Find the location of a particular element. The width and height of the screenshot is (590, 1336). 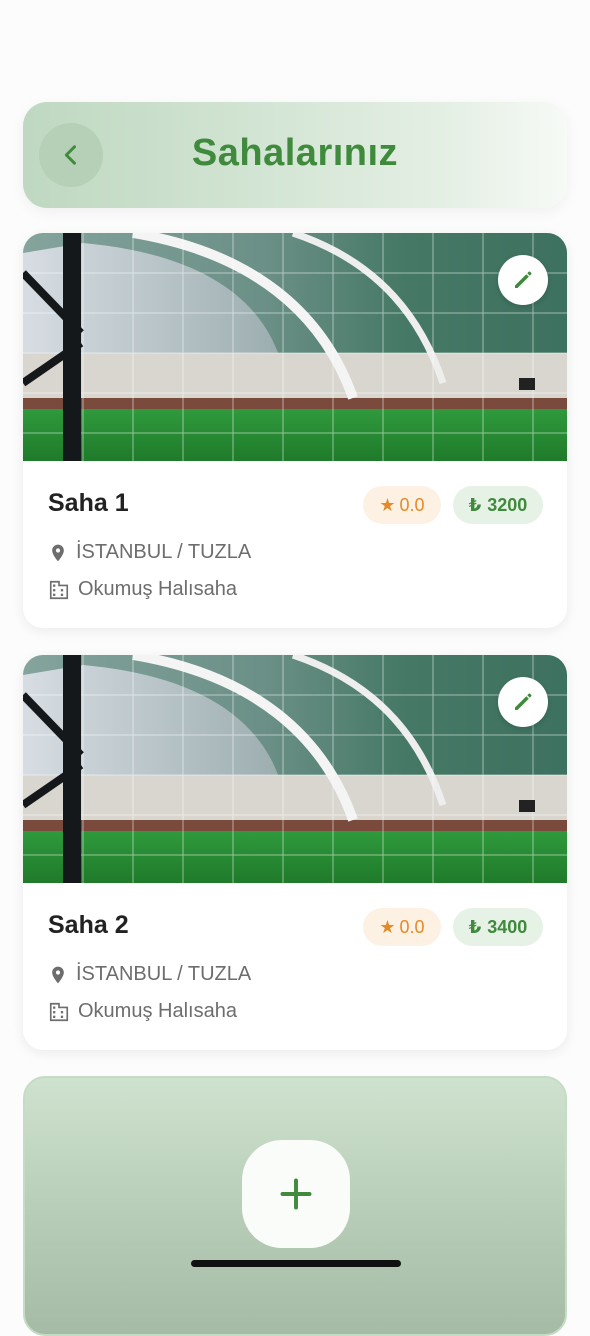

price-badge: ₺ 3400 is located at coordinates (498, 927).